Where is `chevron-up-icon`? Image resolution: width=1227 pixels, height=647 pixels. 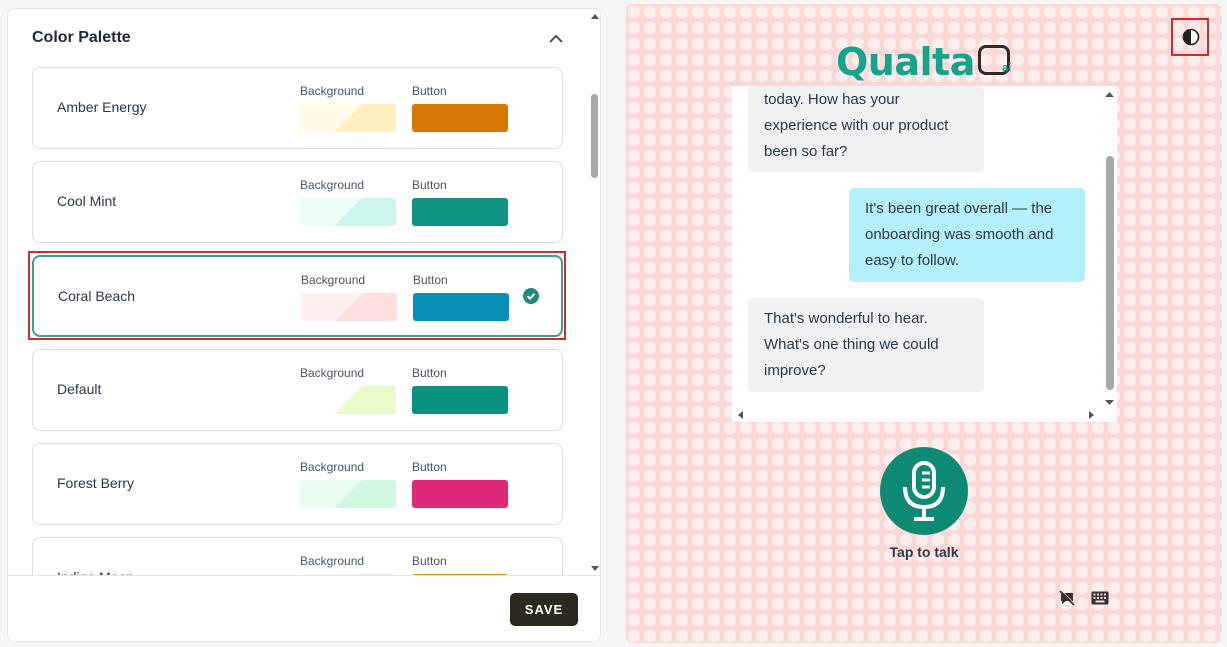 chevron-up-icon is located at coordinates (556, 39).